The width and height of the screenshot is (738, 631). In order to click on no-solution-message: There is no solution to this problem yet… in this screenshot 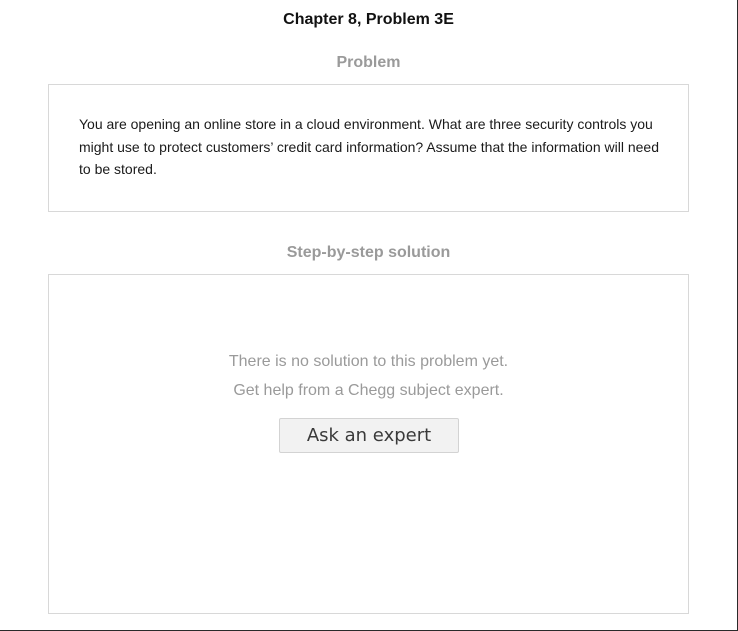, I will do `click(368, 361)`.